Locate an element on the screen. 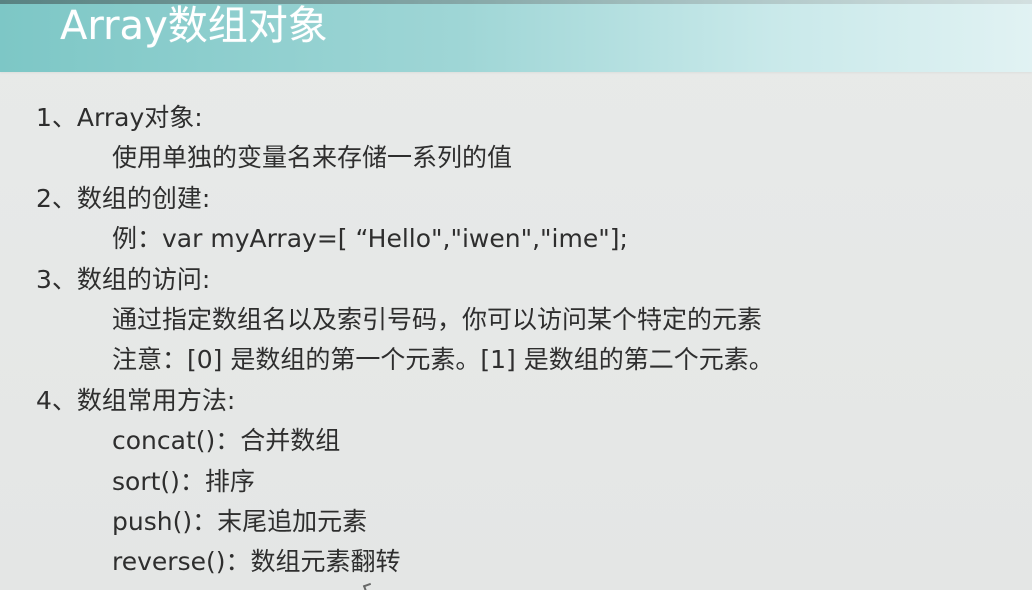  method-push: push()：末尾追加元素 is located at coordinates (240, 521).